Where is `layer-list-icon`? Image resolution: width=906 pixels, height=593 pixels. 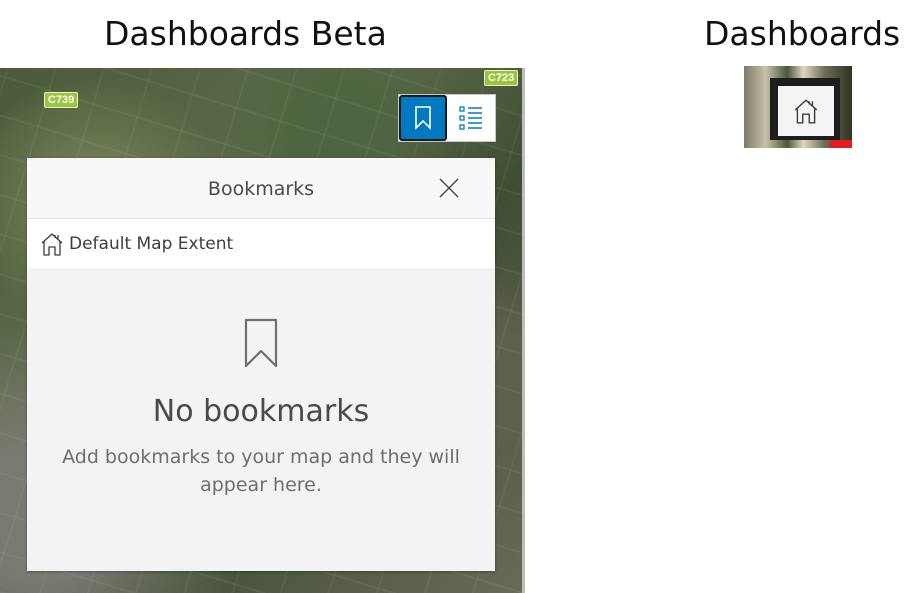
layer-list-icon is located at coordinates (470, 118).